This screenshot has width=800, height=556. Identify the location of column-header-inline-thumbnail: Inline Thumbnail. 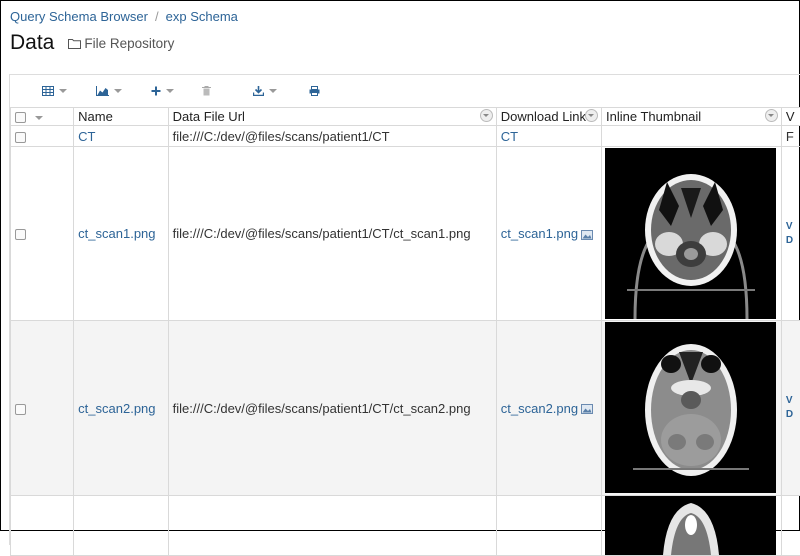
(692, 117).